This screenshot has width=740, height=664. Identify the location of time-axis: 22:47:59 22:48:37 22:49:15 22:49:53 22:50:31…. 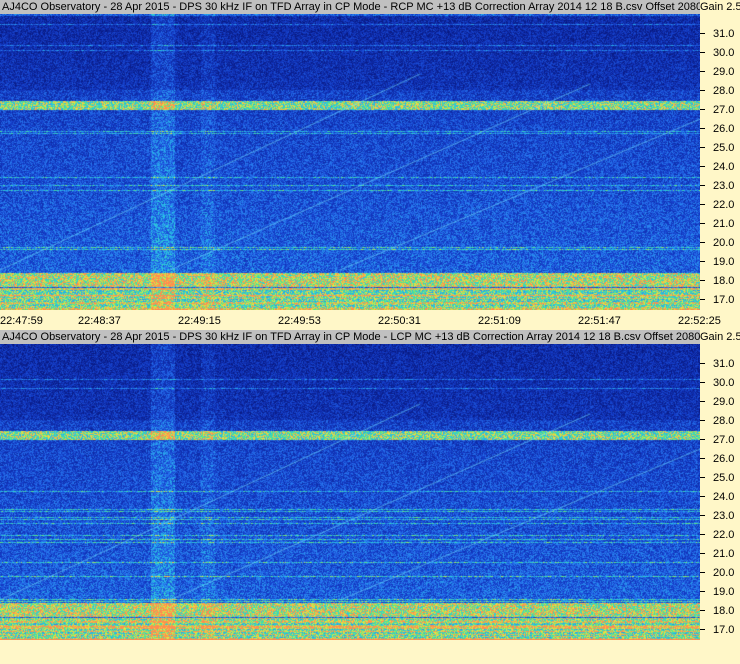
(370, 320).